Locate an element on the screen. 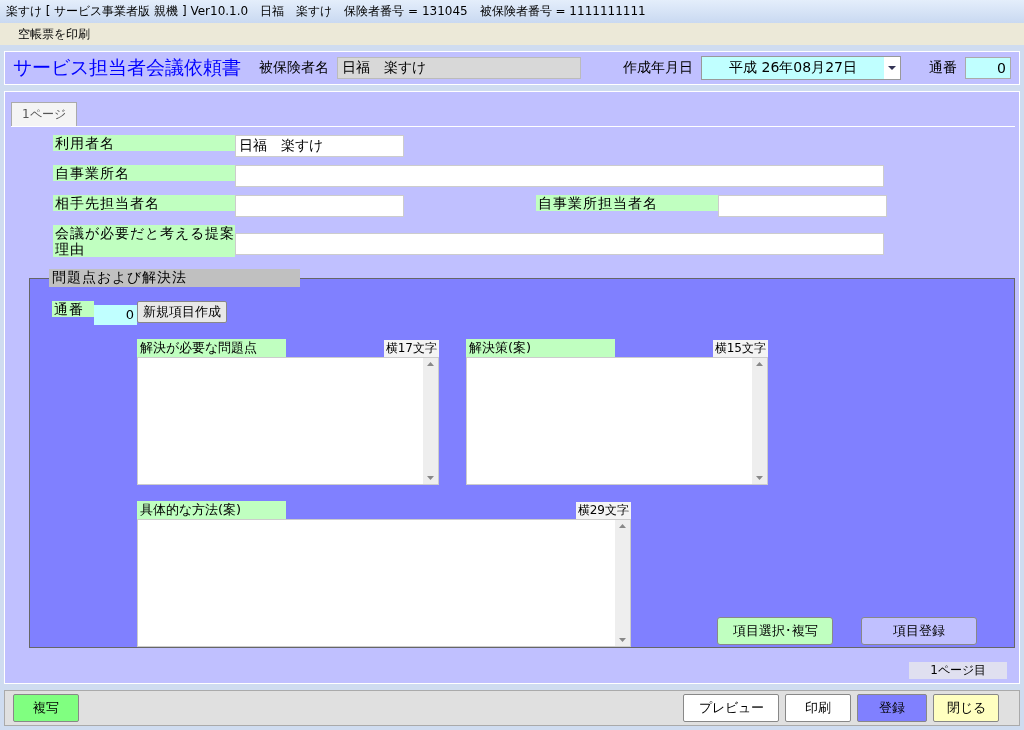 This screenshot has width=1024, height=730. field-label: 自事業所担当者名 is located at coordinates (627, 203).